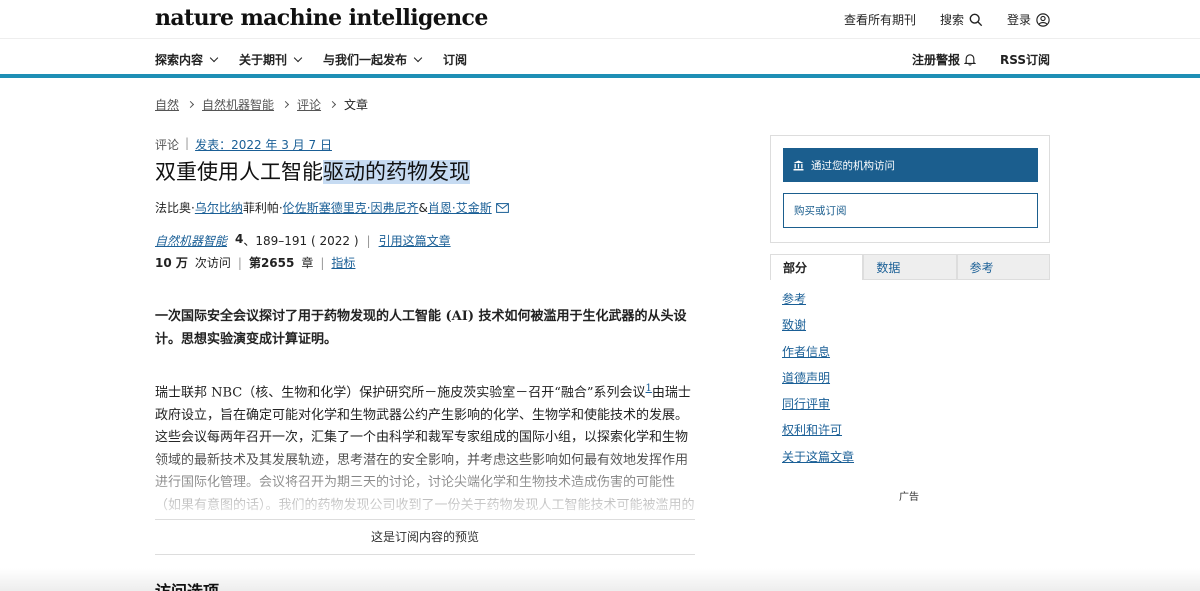  Describe the element at coordinates (271, 263) in the screenshot. I see `citation-count: 第2655` at that location.